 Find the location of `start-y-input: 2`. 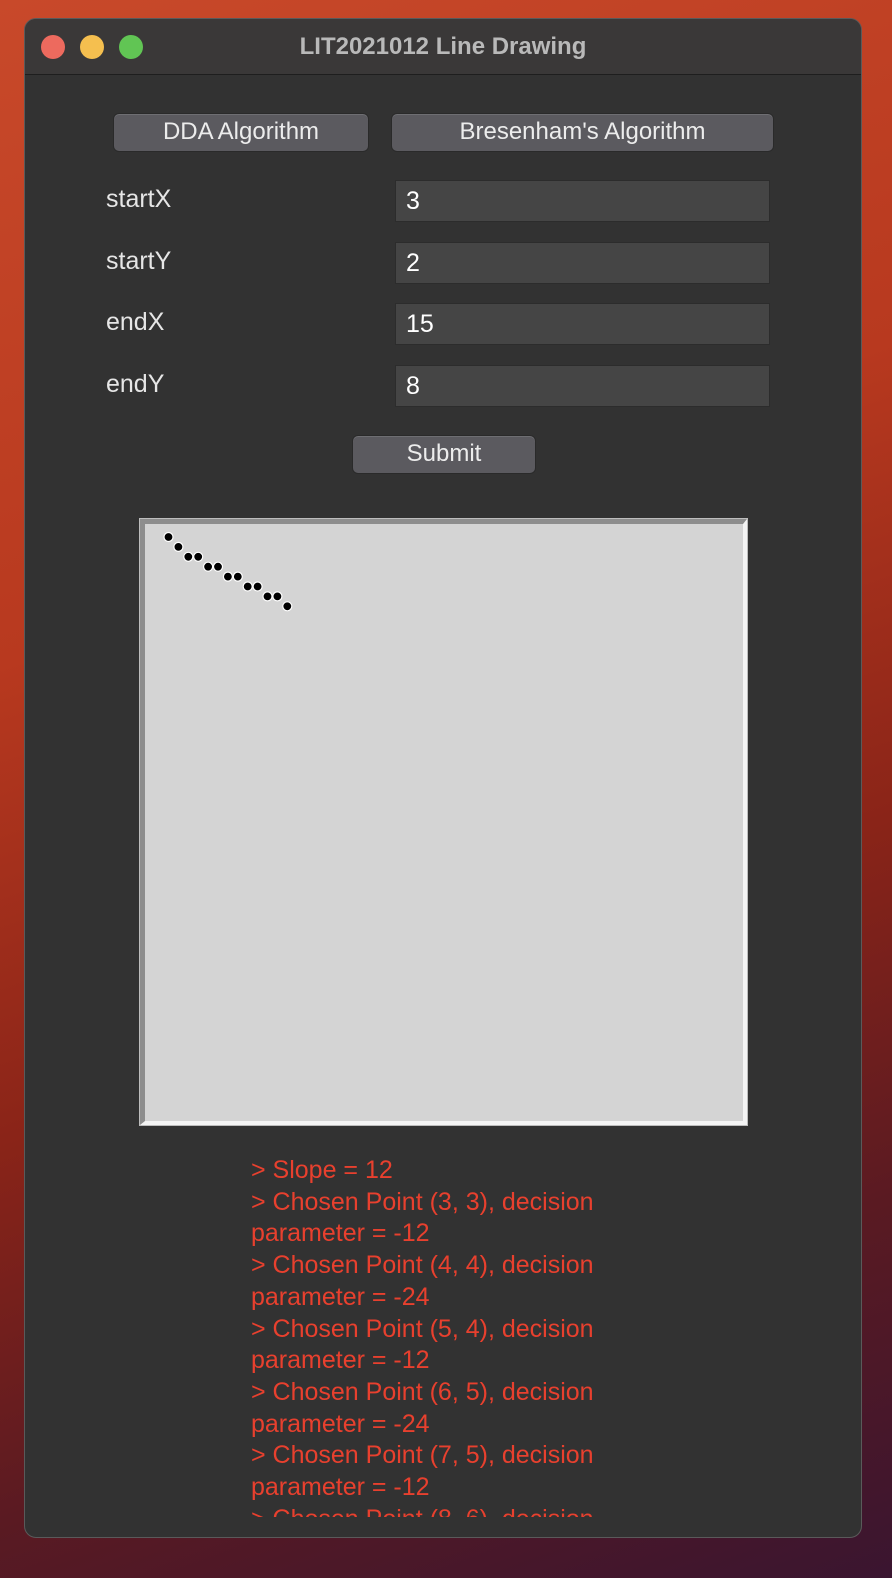

start-y-input: 2 is located at coordinates (582, 263).